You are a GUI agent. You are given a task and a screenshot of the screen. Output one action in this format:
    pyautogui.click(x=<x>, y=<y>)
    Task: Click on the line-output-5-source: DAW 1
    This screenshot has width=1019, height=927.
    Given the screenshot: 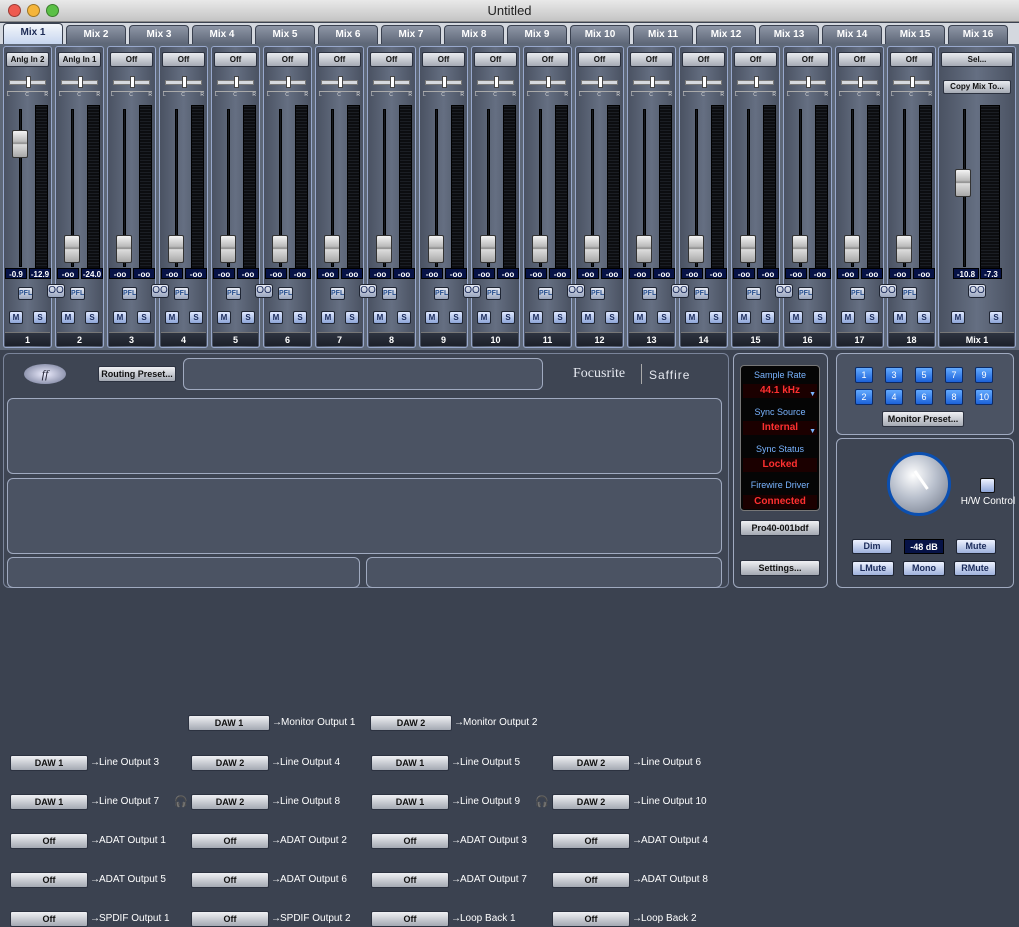 What is the action you would take?
    pyautogui.click(x=410, y=763)
    